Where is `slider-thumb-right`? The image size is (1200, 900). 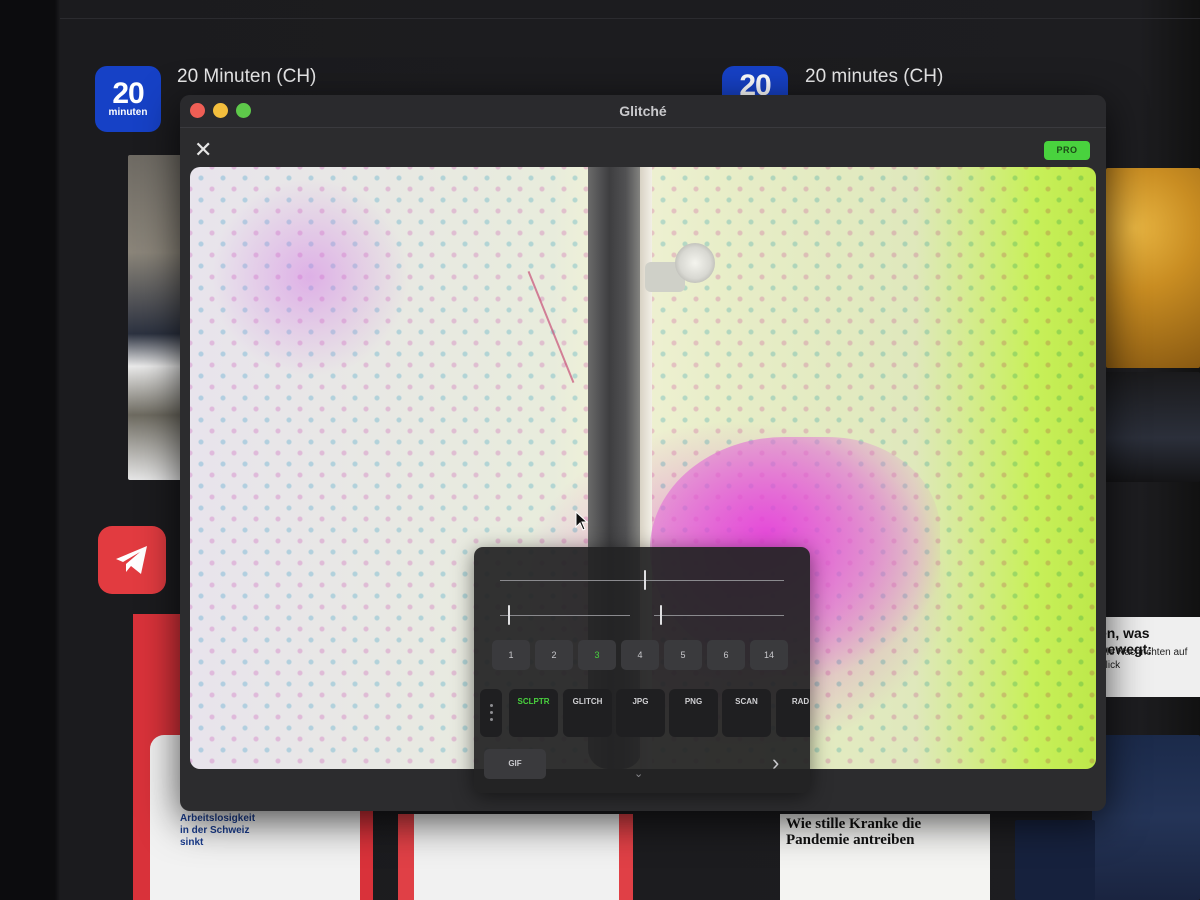 slider-thumb-right is located at coordinates (660, 615).